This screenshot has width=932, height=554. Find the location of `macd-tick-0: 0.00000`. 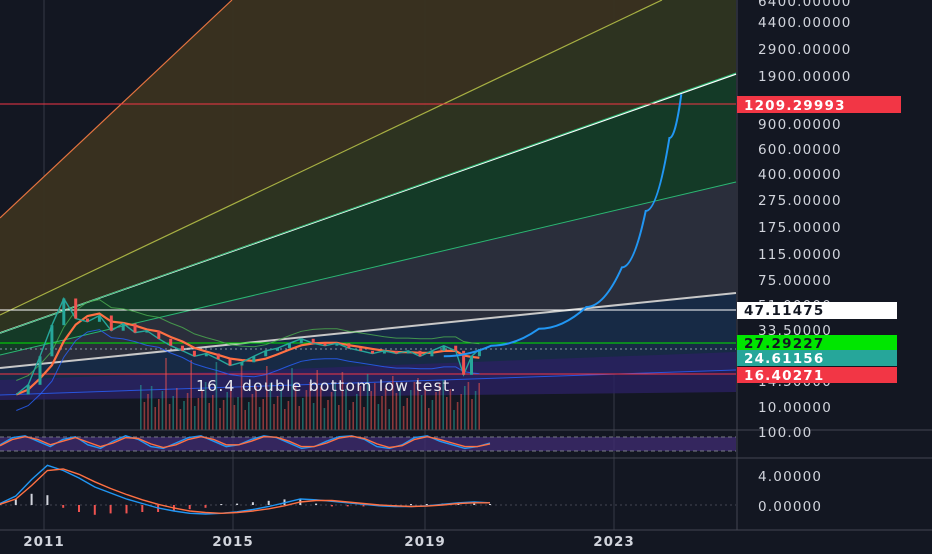

macd-tick-0: 0.00000 is located at coordinates (790, 507).